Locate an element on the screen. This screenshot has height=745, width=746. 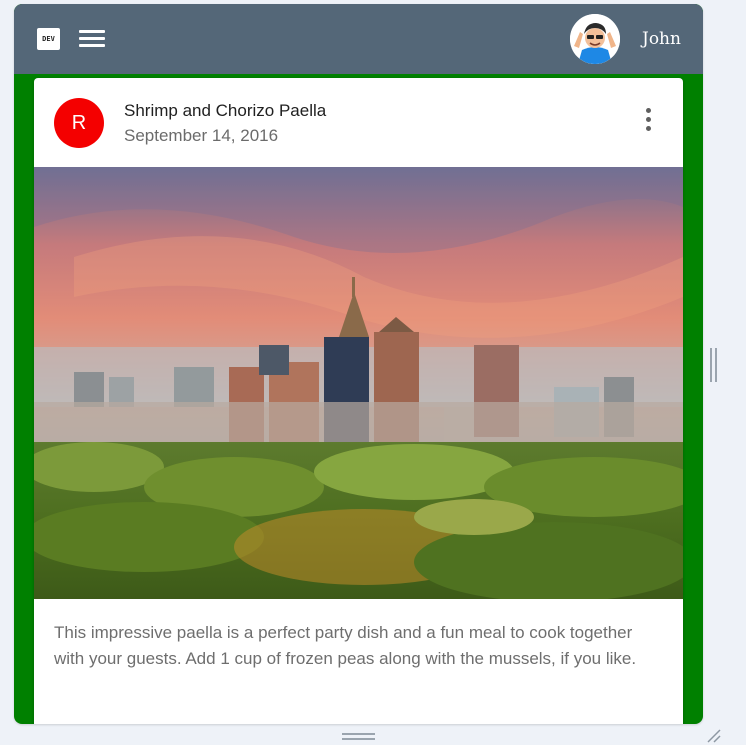
horizontal-grip-icon is located at coordinates (358, 737).